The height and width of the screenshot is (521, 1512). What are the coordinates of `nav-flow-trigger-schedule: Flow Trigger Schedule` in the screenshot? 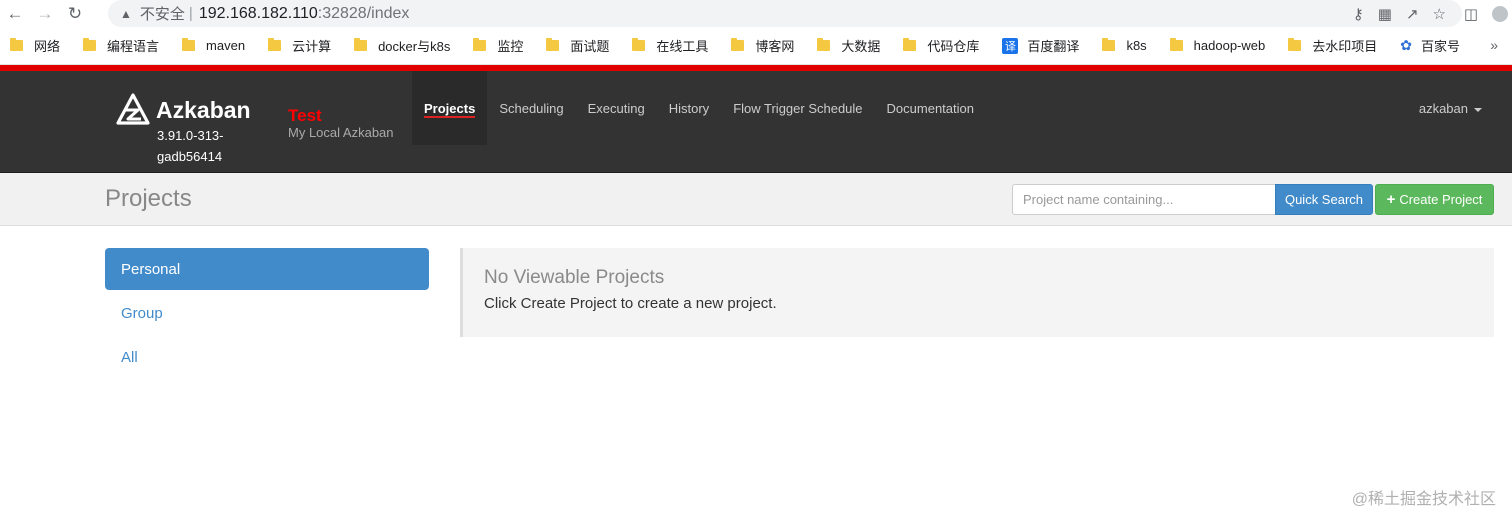 It's located at (797, 108).